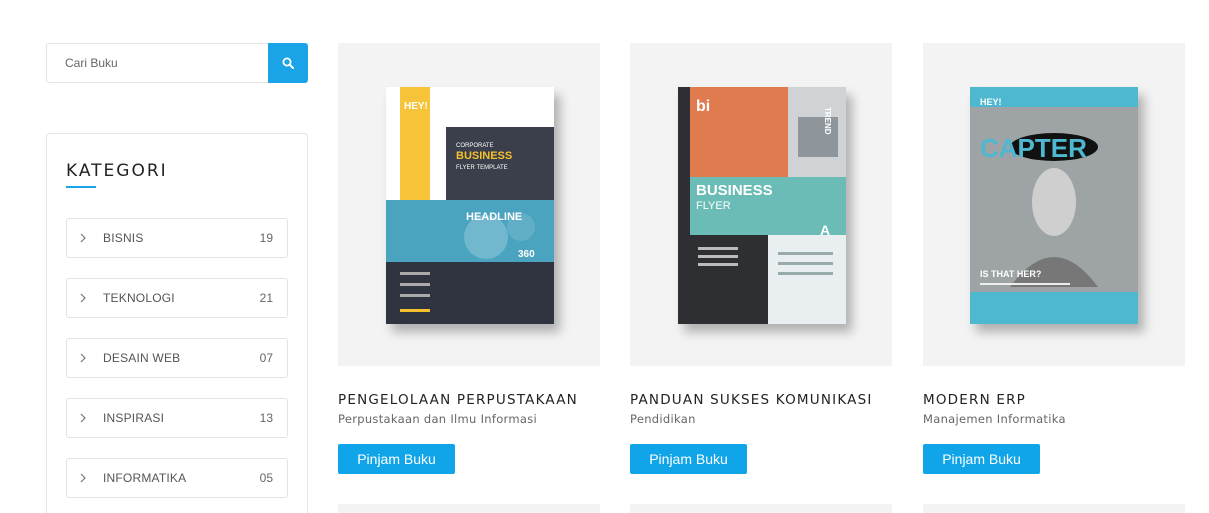 The height and width of the screenshot is (513, 1209). I want to click on svg-text: IS THAT HER?, so click(1010, 274).